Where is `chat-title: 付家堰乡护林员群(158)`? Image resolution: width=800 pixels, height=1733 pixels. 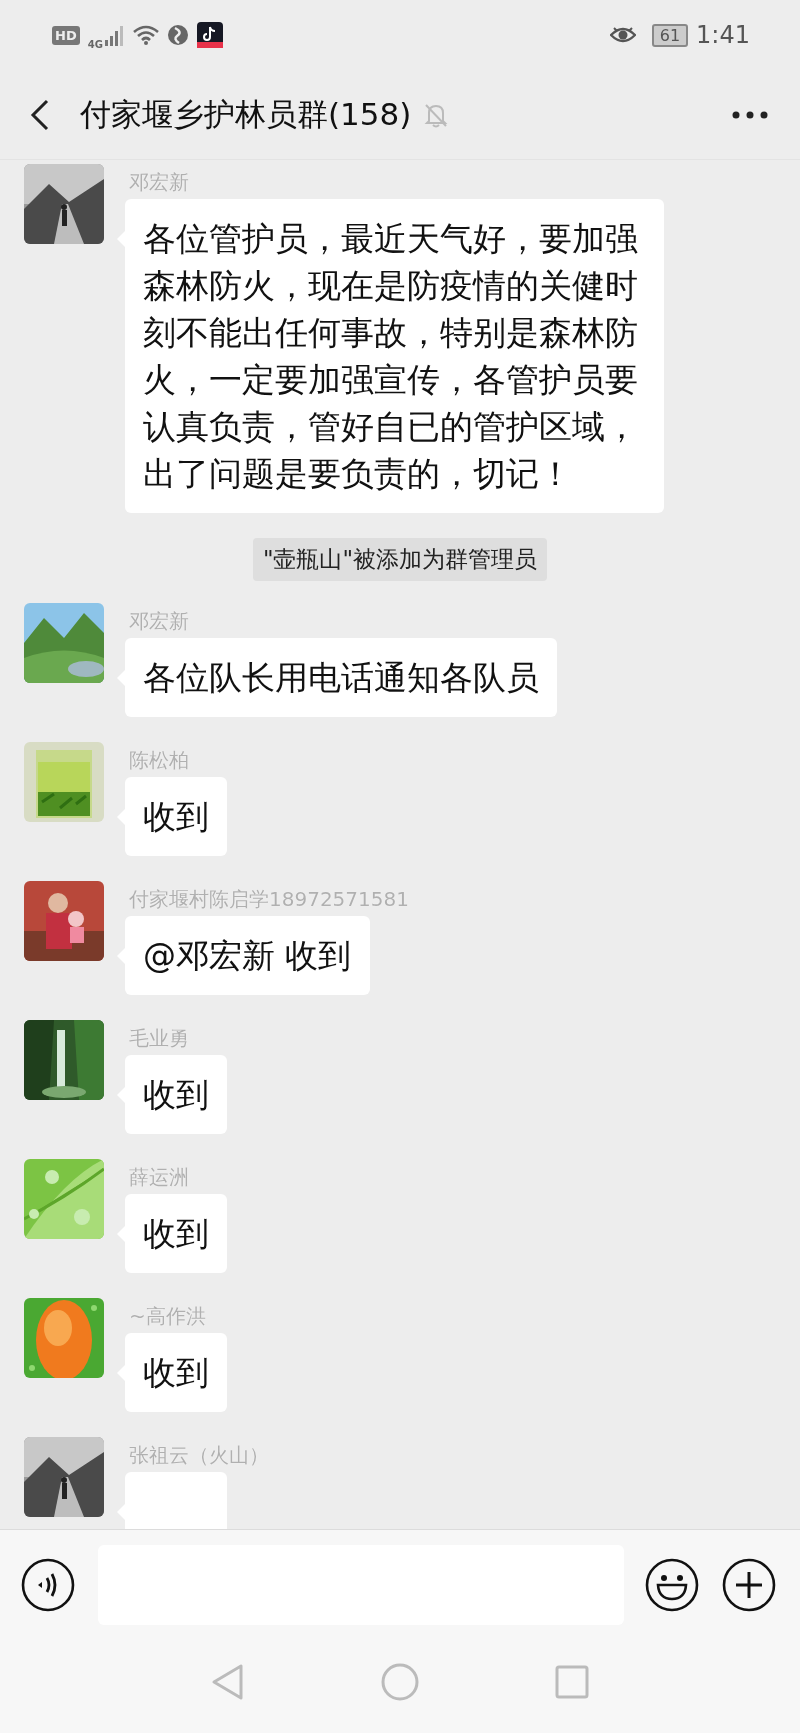
chat-title: 付家堰乡护林员群(158) is located at coordinates (246, 114).